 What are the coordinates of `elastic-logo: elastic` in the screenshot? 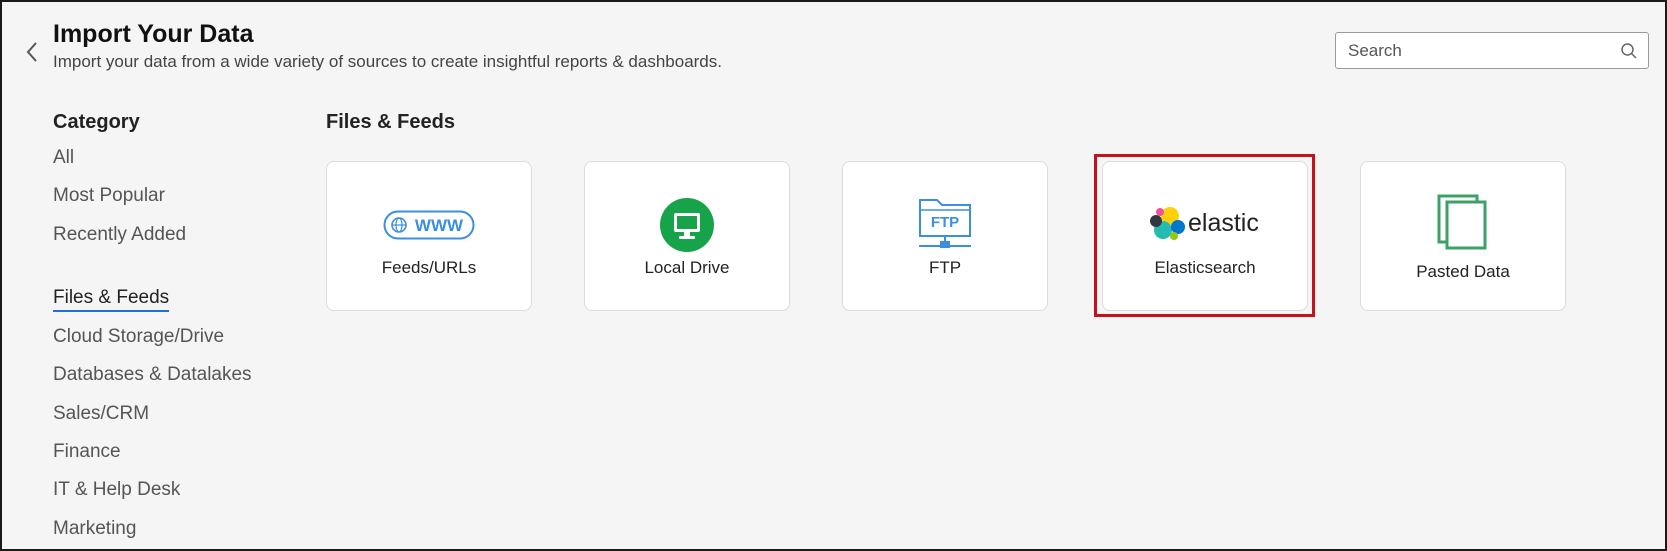 It's located at (1204, 223).